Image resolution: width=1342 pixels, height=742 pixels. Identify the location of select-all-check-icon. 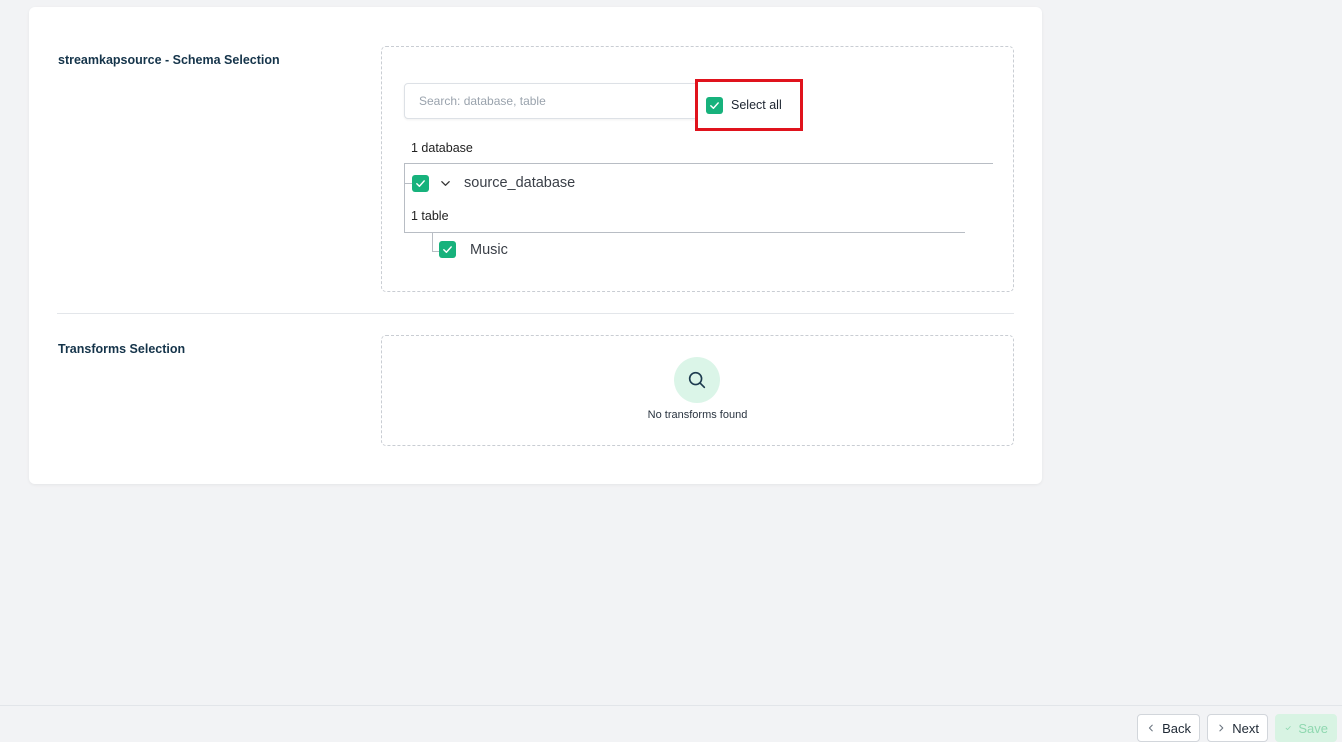
(714, 105).